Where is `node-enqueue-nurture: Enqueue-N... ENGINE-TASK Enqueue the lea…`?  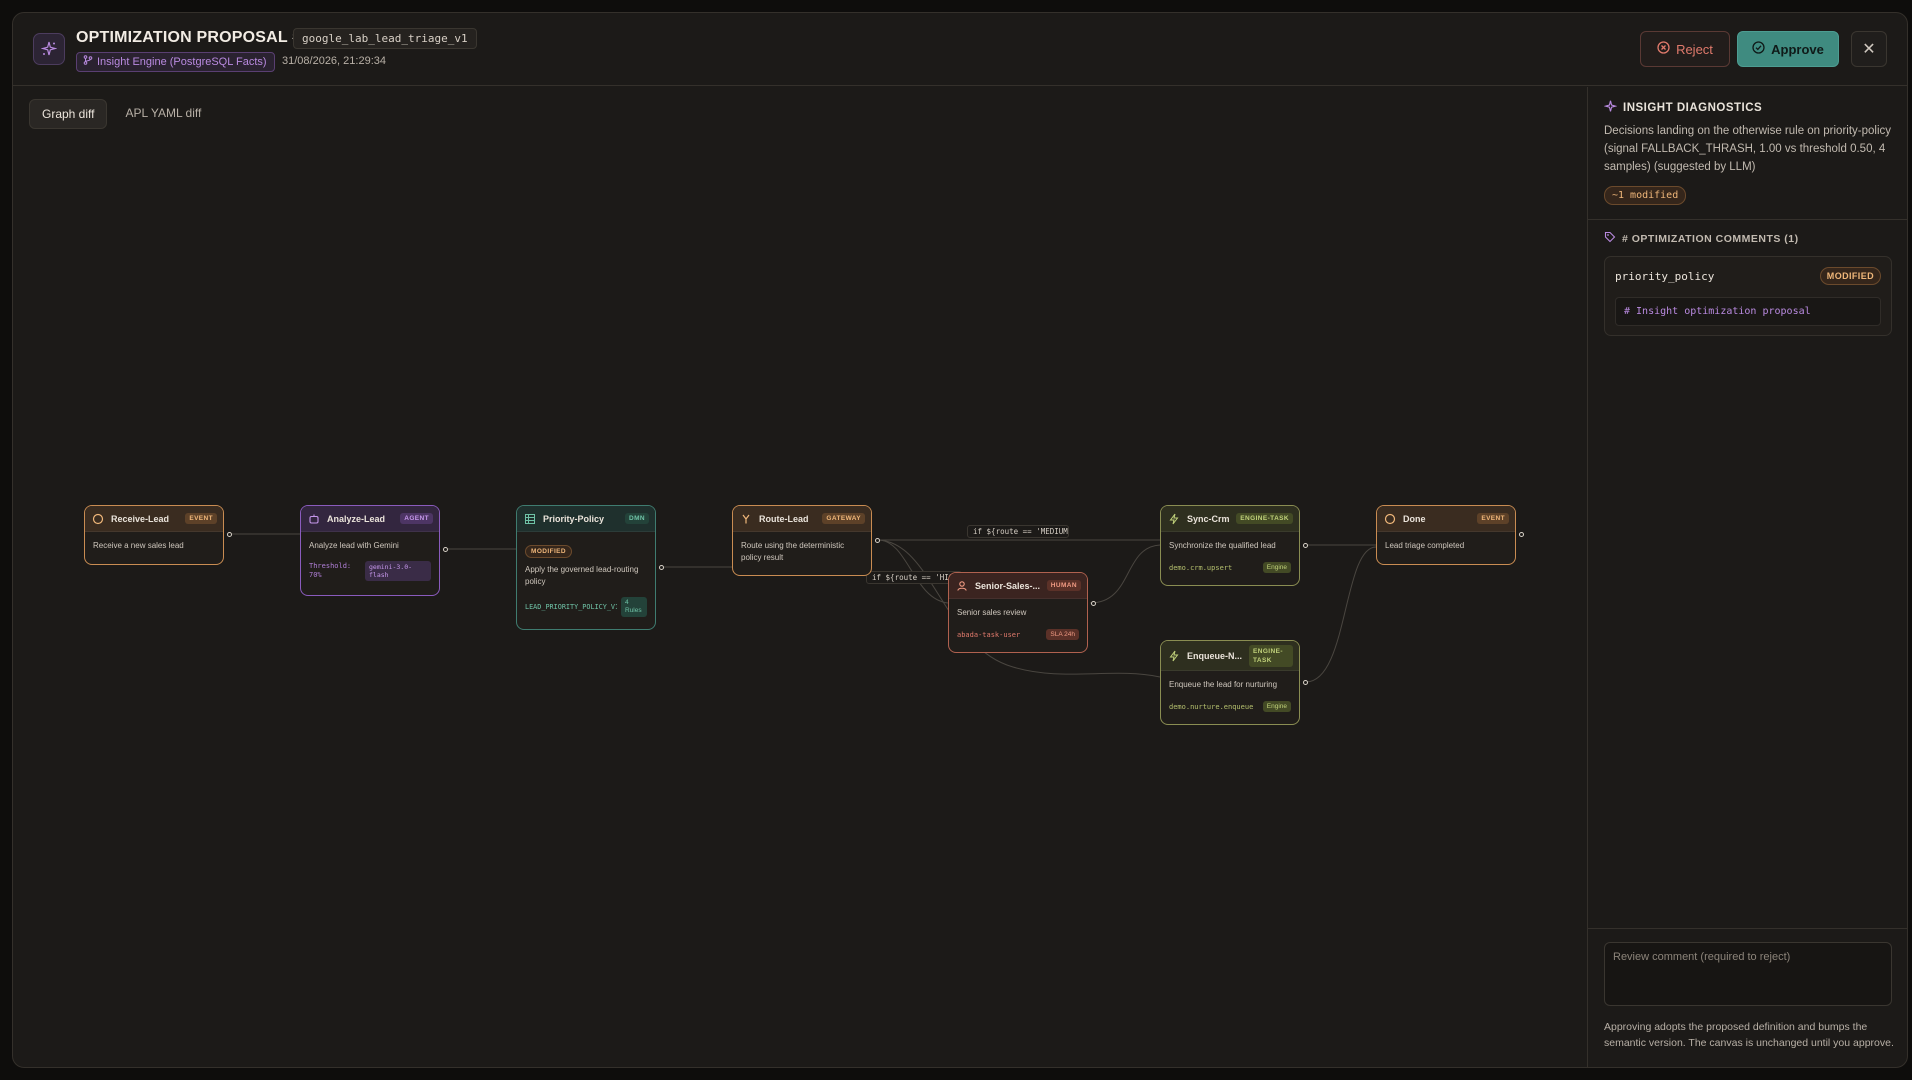 node-enqueue-nurture: Enqueue-N... ENGINE-TASK Enqueue the lea… is located at coordinates (1230, 682).